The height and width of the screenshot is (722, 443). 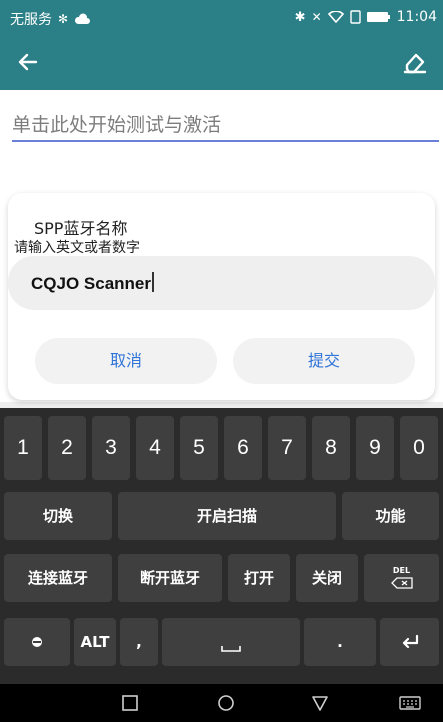 I want to click on status-time: 11:04, so click(x=416, y=17).